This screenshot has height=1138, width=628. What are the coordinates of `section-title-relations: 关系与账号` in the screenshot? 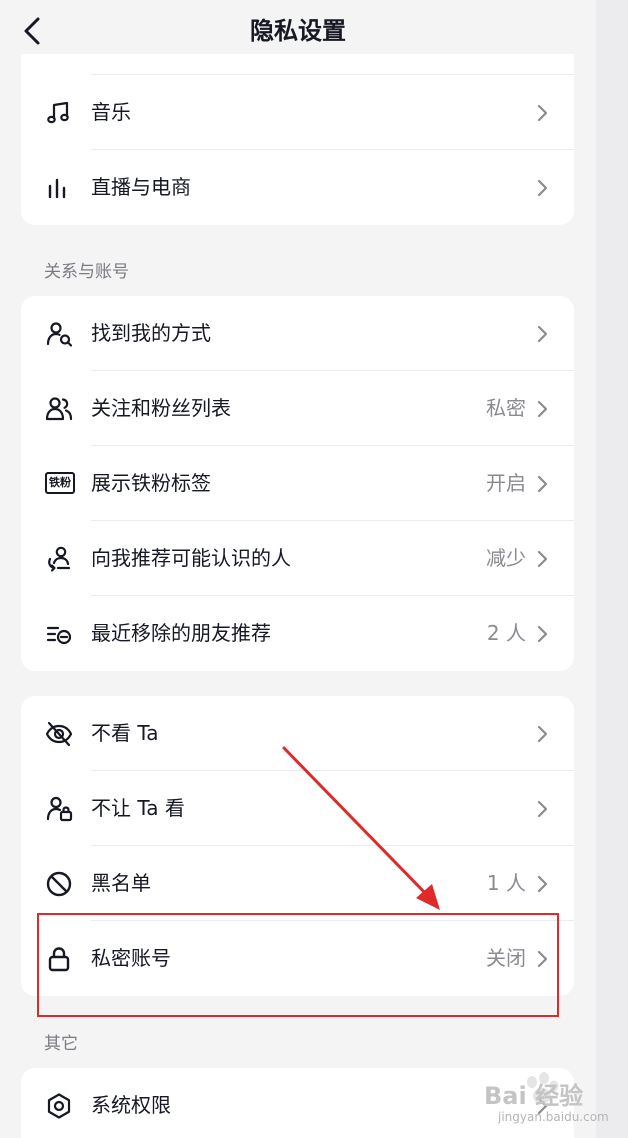 It's located at (86, 272).